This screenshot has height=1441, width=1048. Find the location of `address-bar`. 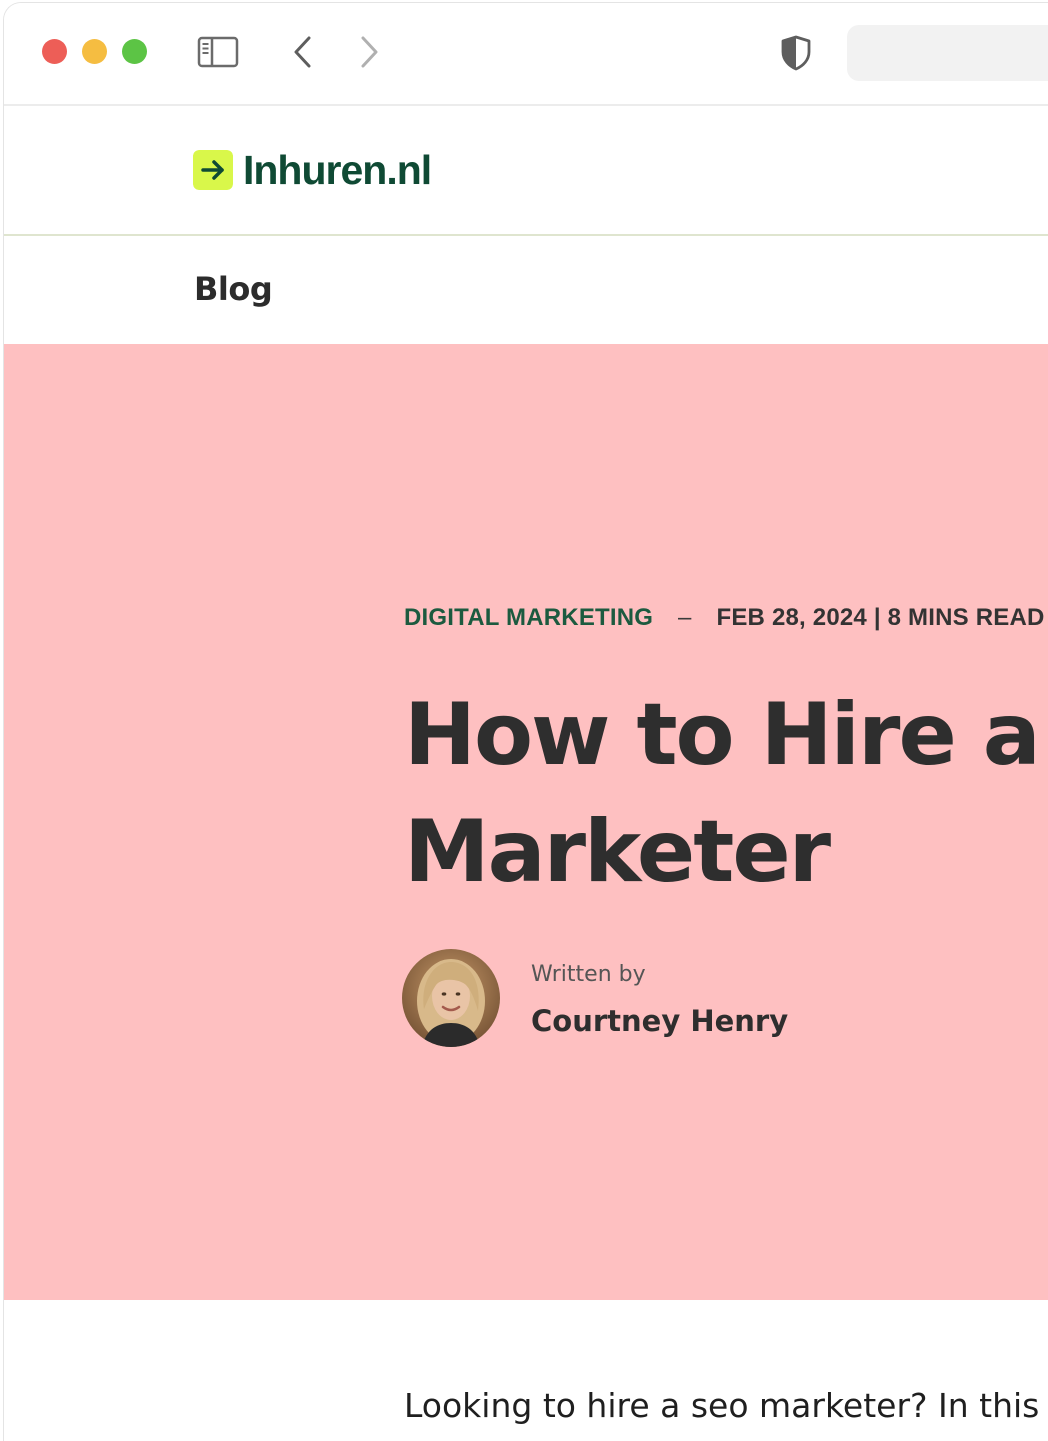

address-bar is located at coordinates (947, 53).